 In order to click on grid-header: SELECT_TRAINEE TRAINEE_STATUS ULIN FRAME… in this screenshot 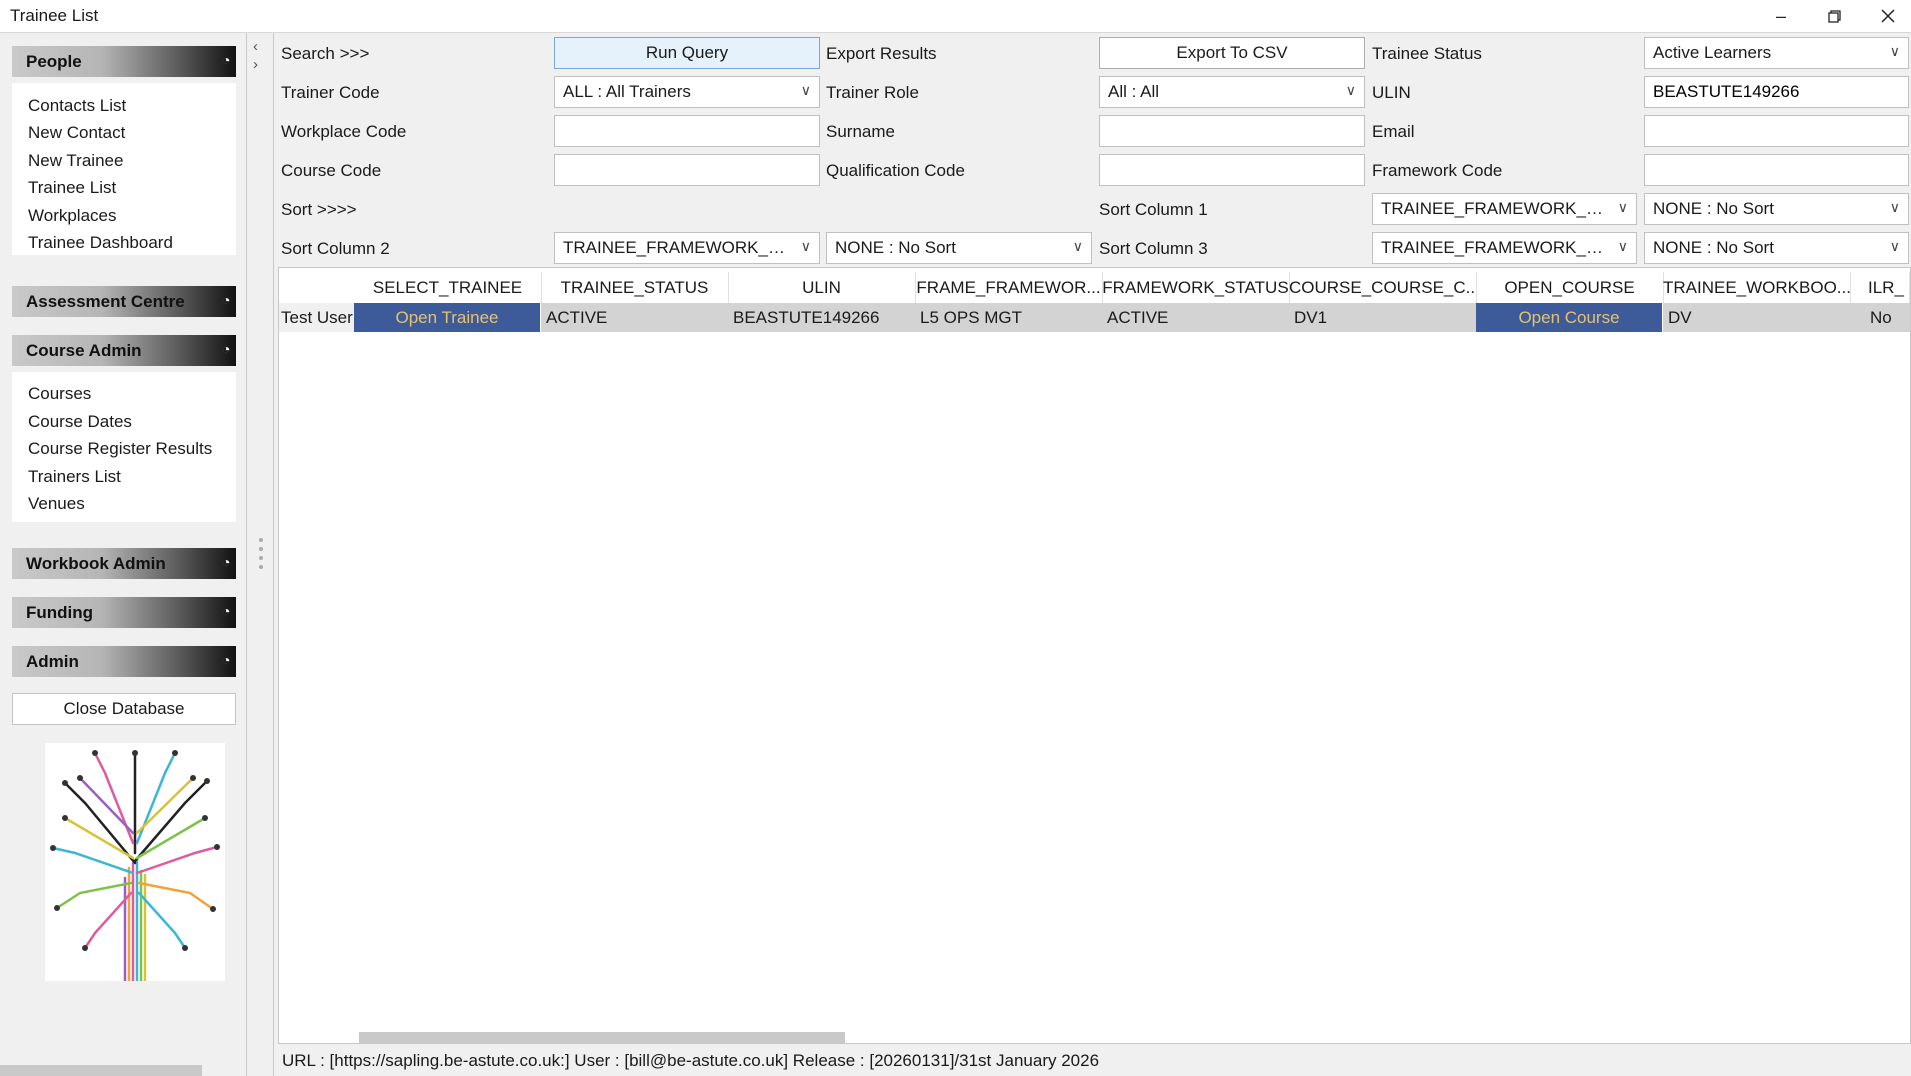, I will do `click(1094, 285)`.